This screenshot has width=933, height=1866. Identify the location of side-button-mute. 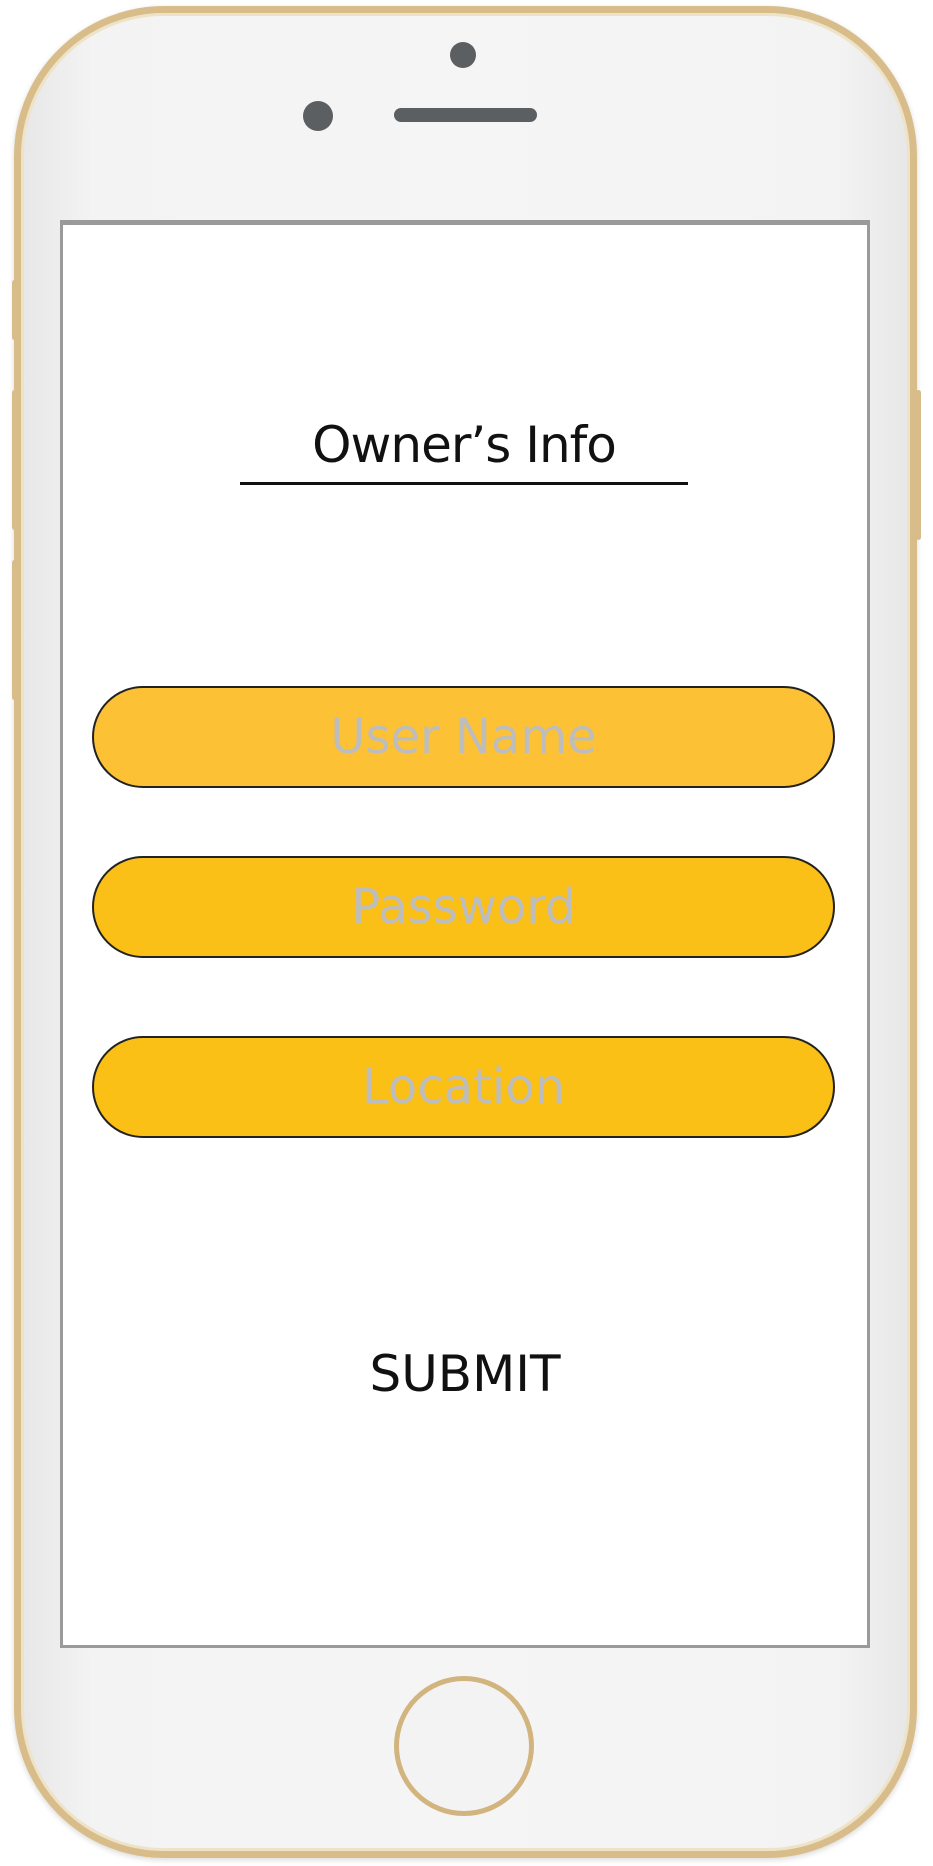
(14, 310).